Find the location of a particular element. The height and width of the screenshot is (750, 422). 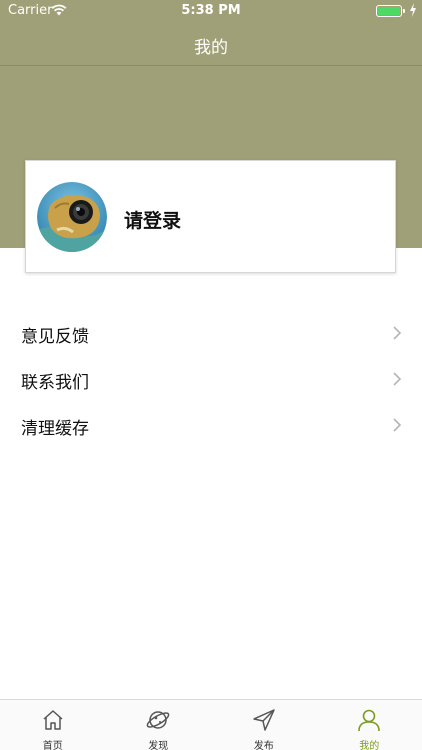

tab-publish: 发布 is located at coordinates (264, 725).